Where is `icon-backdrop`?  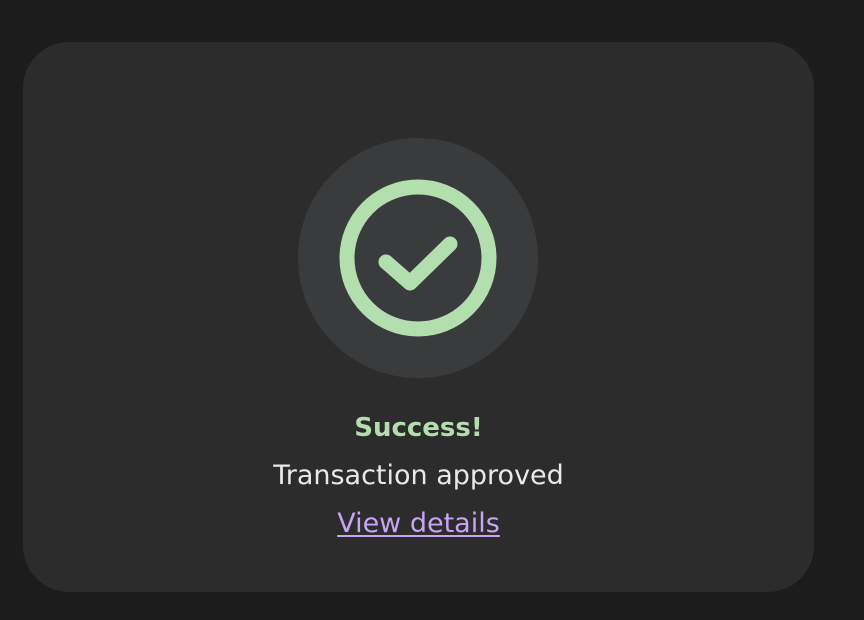
icon-backdrop is located at coordinates (418, 258).